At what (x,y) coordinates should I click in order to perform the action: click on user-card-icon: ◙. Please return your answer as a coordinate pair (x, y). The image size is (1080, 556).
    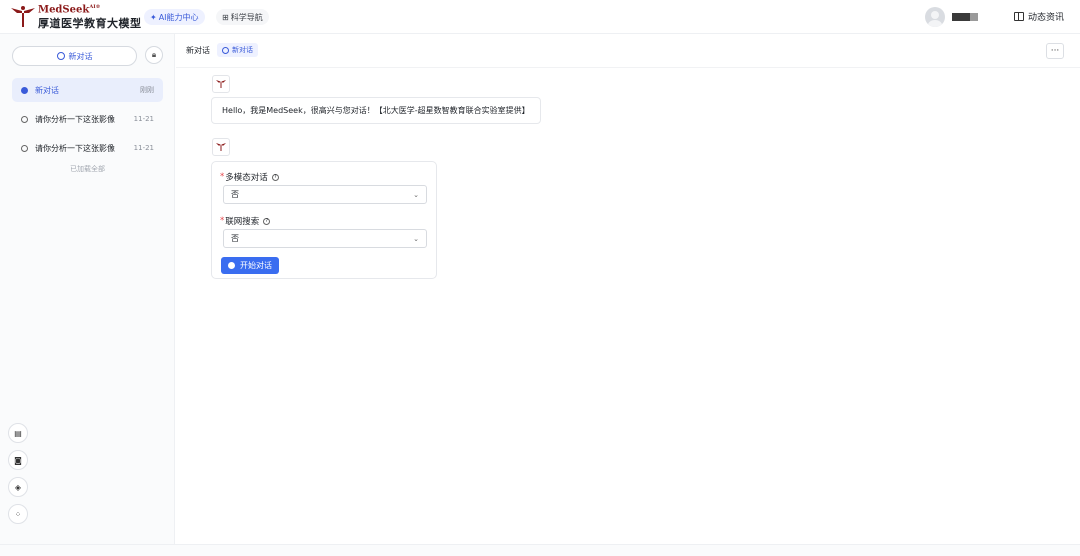
    Looking at the image, I should click on (18, 460).